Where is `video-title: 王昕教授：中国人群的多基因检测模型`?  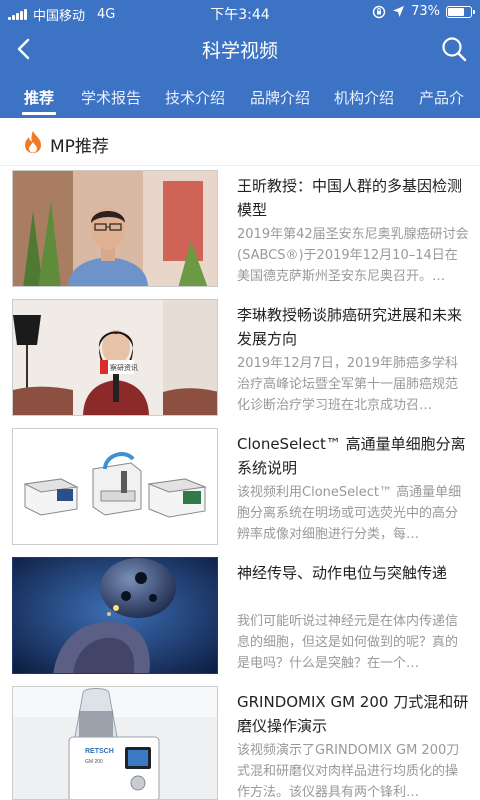
video-title: 王昕教授：中国人群的多基因检测模型 is located at coordinates (353, 198).